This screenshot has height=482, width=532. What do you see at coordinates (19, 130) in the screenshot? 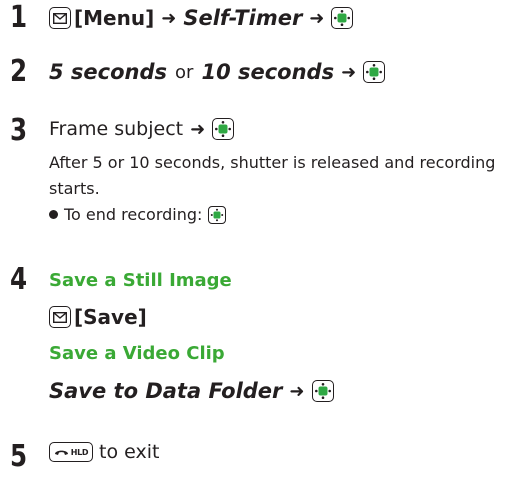
I see `step-3-number: 3` at bounding box center [19, 130].